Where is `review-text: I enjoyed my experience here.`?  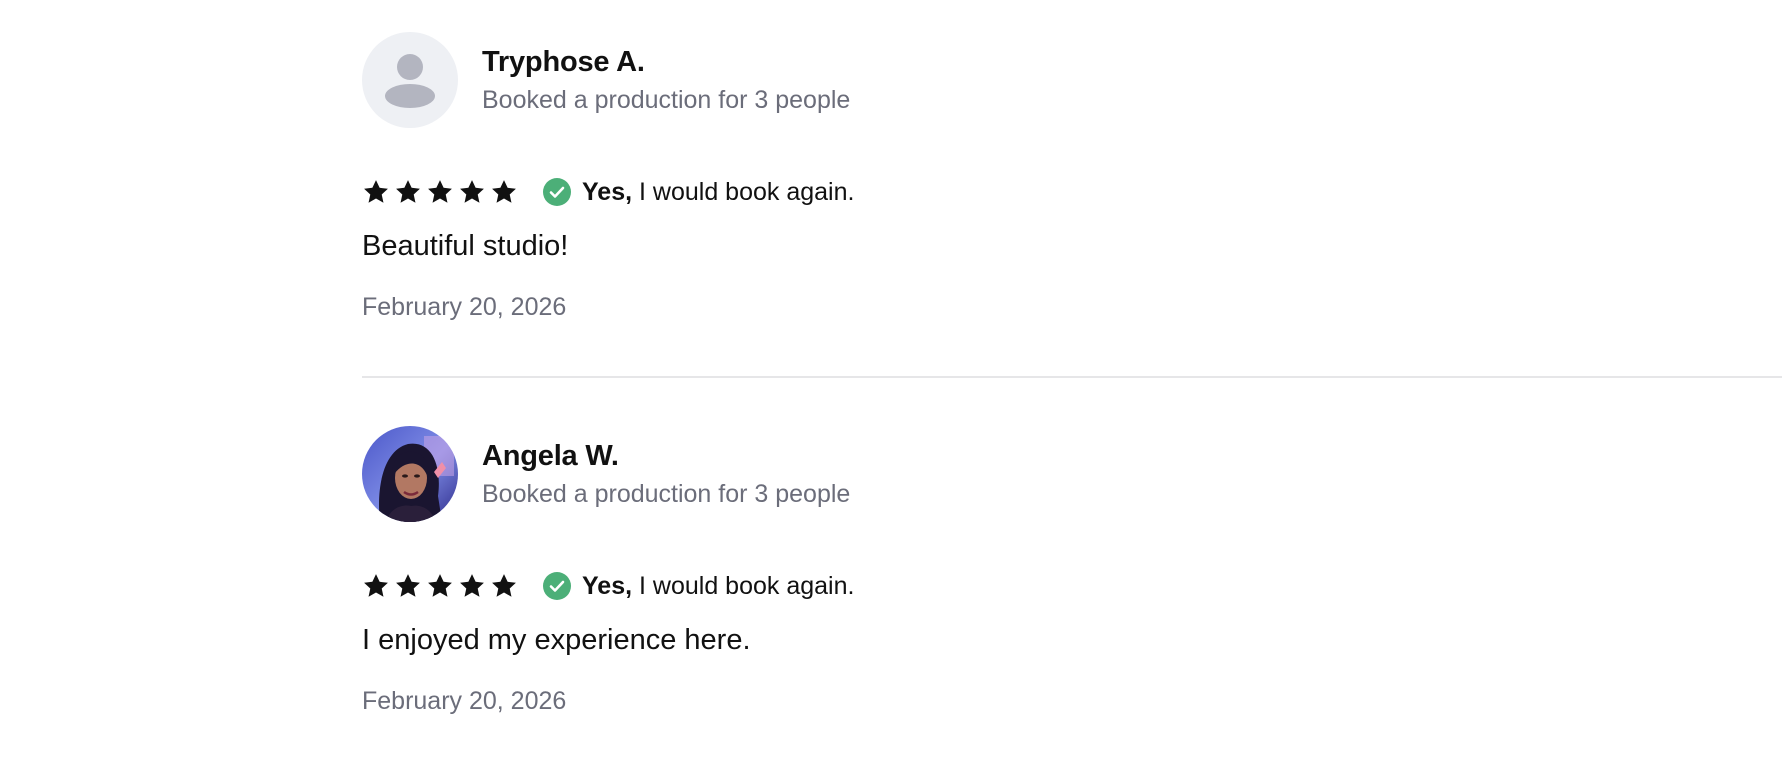
review-text: I enjoyed my experience here. is located at coordinates (556, 640).